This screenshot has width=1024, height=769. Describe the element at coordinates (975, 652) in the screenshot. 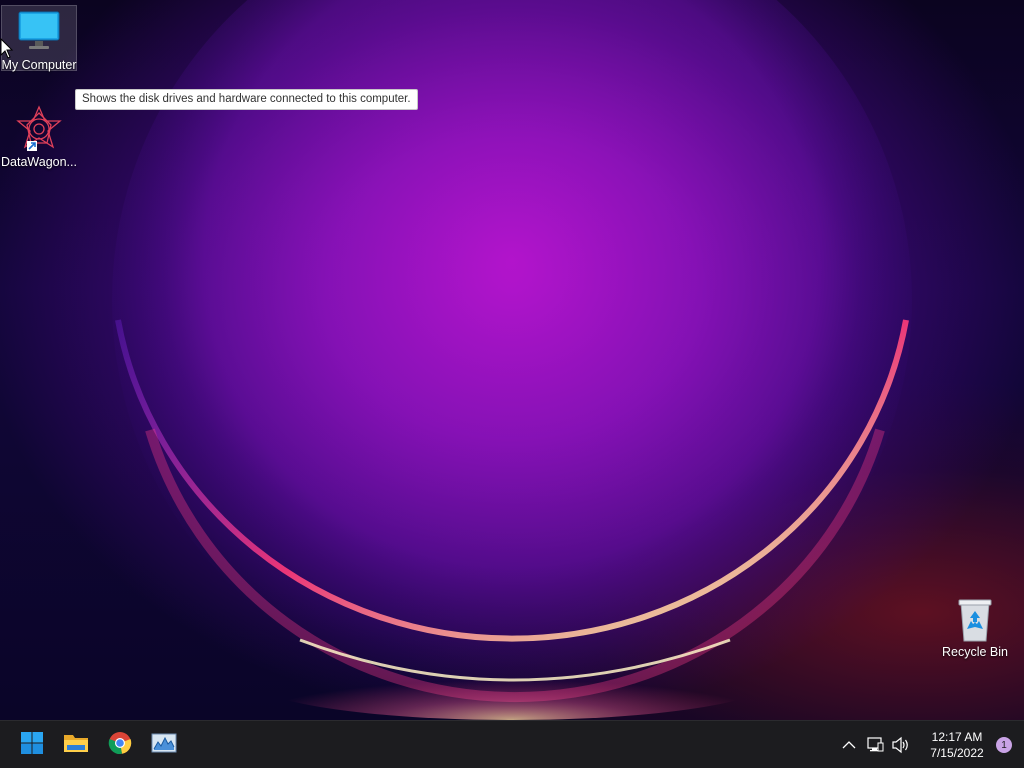

I see `desktop-icon-label: Recycle Bin` at that location.